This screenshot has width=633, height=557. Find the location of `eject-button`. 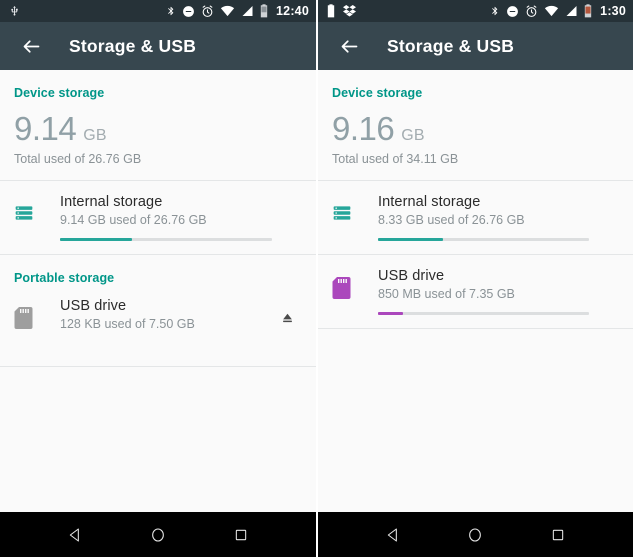

eject-button is located at coordinates (287, 311).